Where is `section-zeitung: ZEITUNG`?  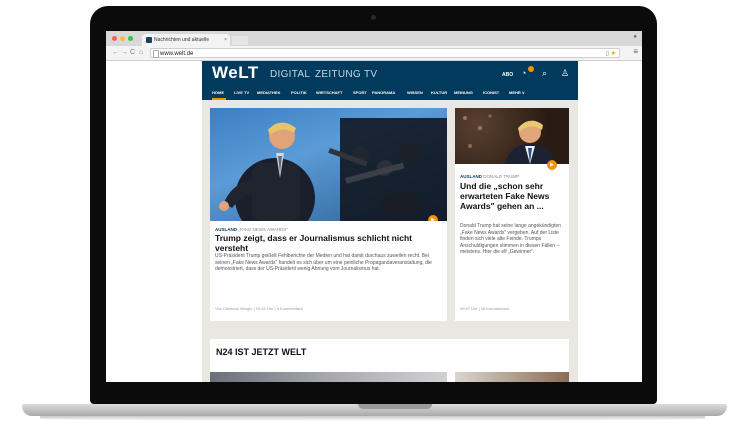
section-zeitung: ZEITUNG is located at coordinates (338, 74).